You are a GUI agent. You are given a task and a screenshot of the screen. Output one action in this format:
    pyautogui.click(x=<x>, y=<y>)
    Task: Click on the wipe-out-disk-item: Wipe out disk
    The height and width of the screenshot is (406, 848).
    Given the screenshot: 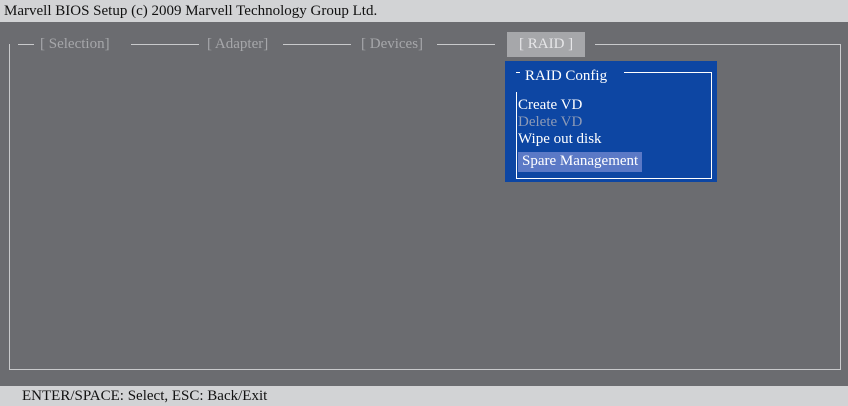 What is the action you would take?
    pyautogui.click(x=560, y=139)
    